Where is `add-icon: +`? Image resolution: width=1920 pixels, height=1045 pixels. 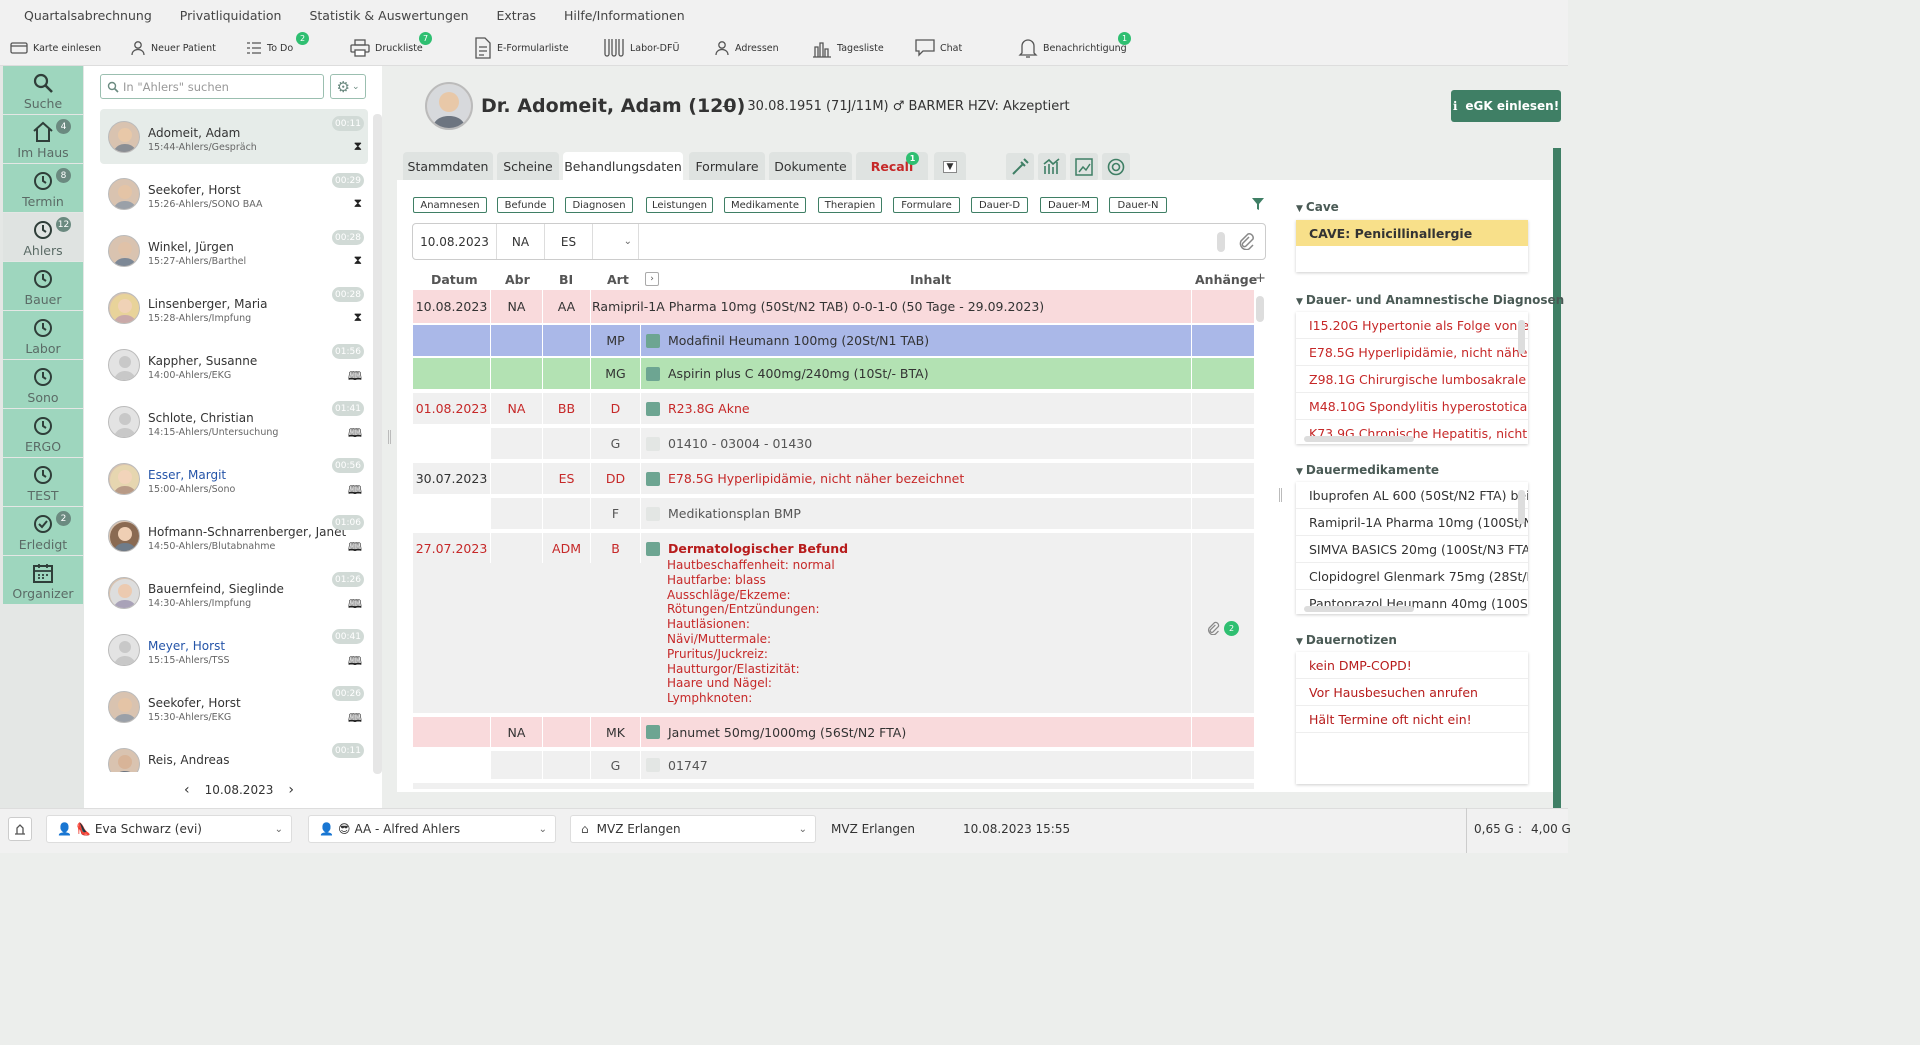
add-icon: + is located at coordinates (1260, 278).